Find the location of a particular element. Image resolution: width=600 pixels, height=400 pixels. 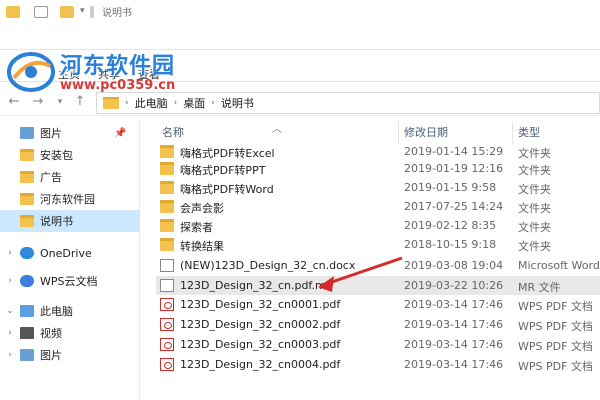

up-arrow-icon: ↑ is located at coordinates (80, 102).